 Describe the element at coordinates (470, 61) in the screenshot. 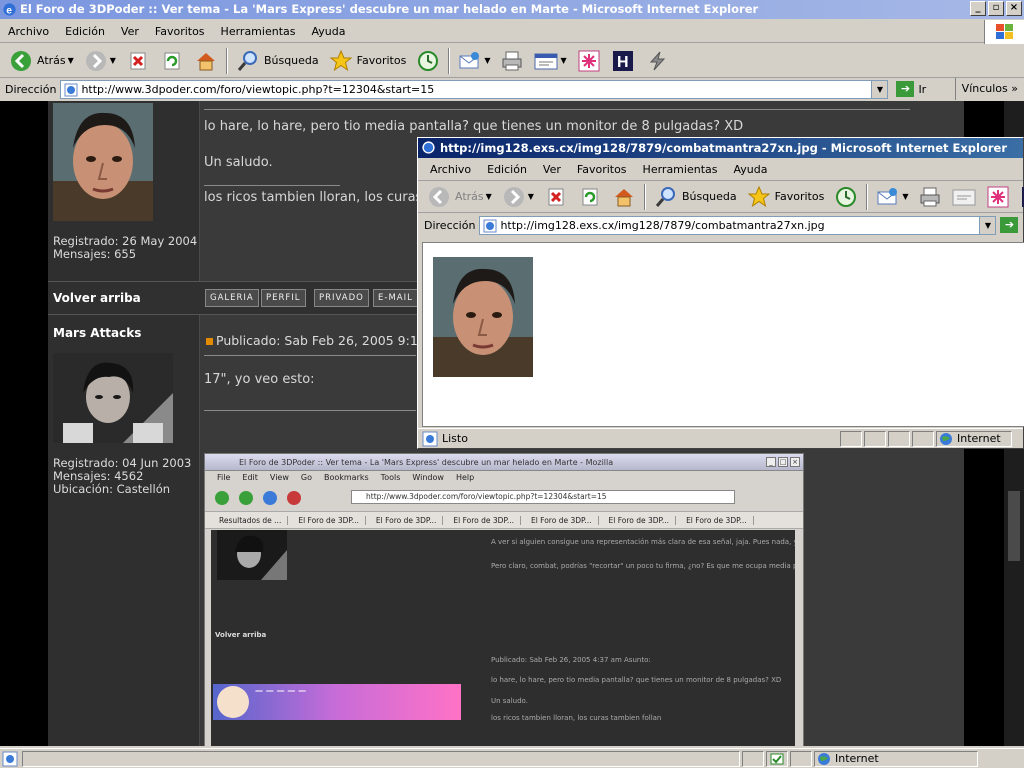

I see `mail-icon` at that location.